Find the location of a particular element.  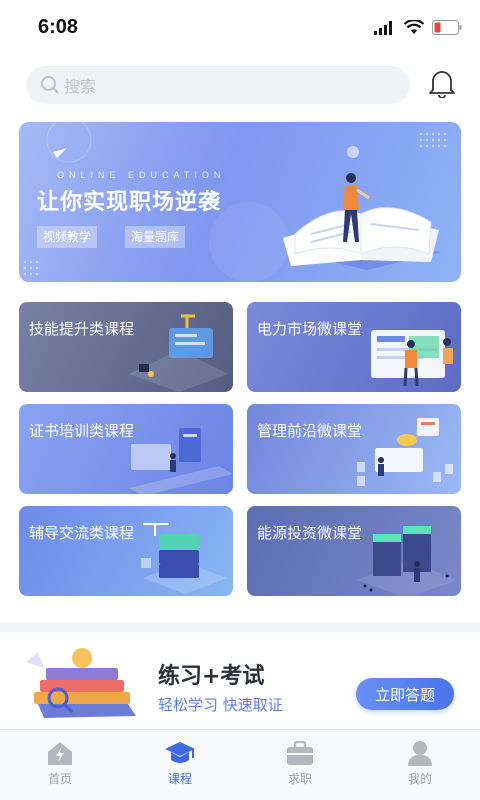

bell-icon is located at coordinates (442, 83).